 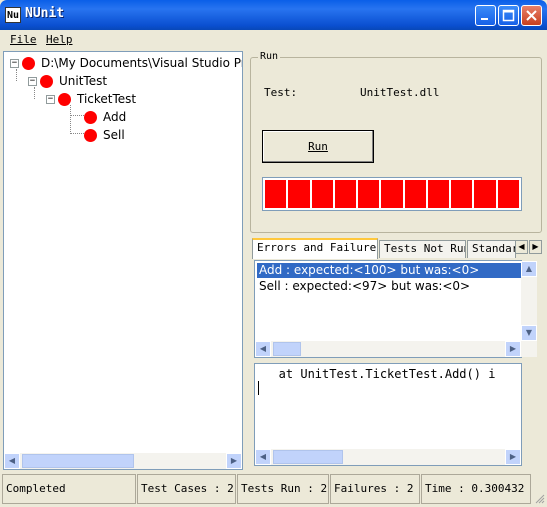 What do you see at coordinates (83, 81) in the screenshot?
I see `tree-node-label: UnitTest` at bounding box center [83, 81].